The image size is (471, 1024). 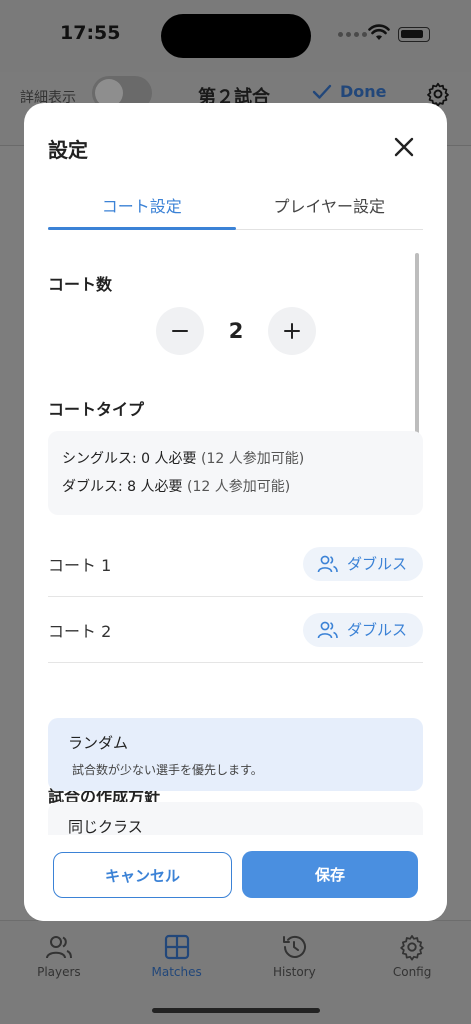 I want to click on court-label: コート 2, so click(x=80, y=631).